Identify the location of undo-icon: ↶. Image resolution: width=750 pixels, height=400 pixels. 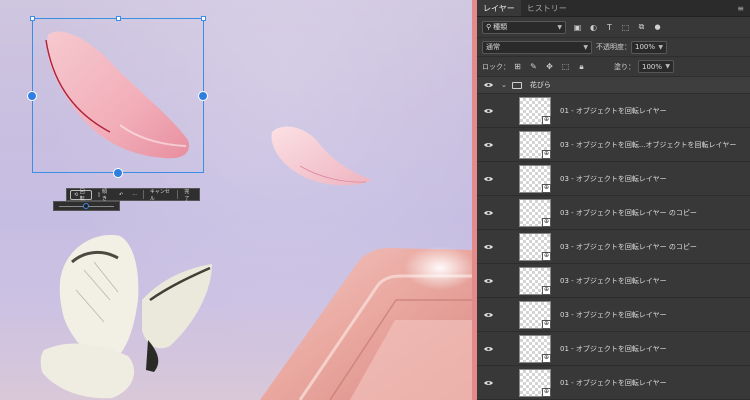
(121, 194).